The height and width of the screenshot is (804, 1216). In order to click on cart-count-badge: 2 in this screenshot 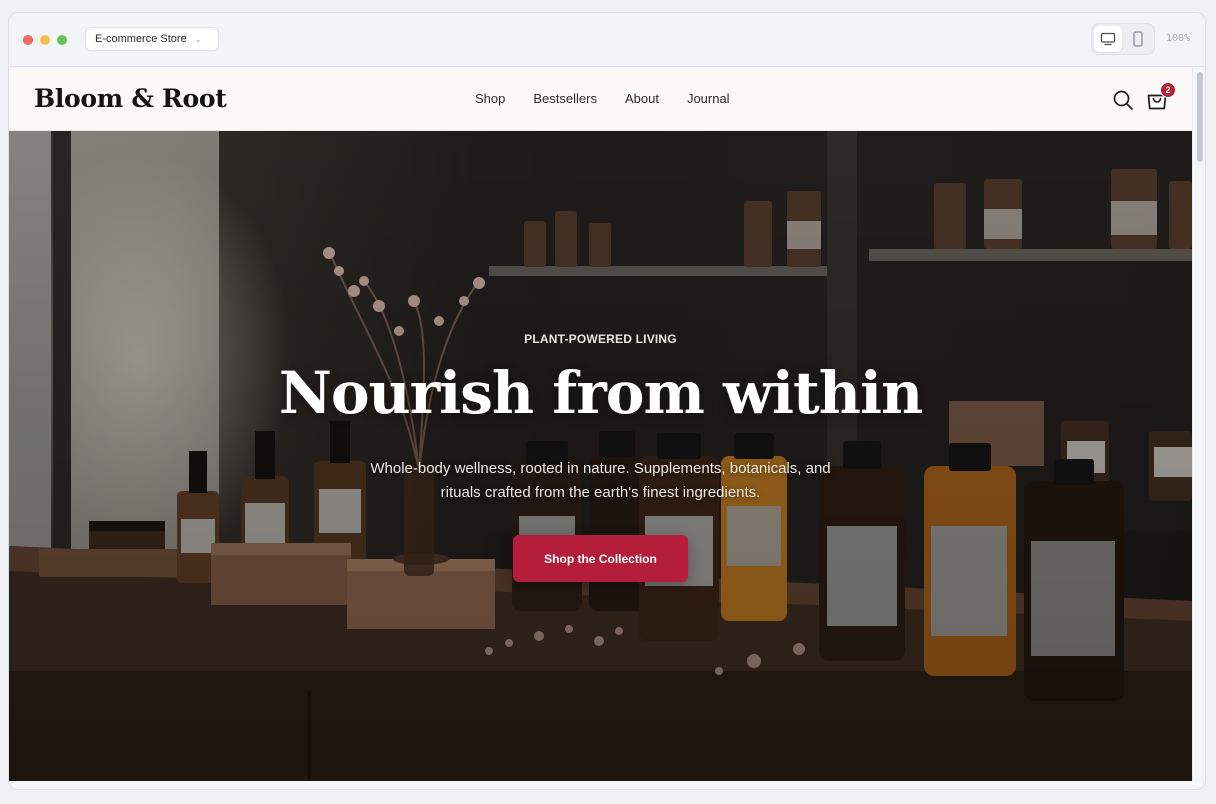, I will do `click(1168, 90)`.